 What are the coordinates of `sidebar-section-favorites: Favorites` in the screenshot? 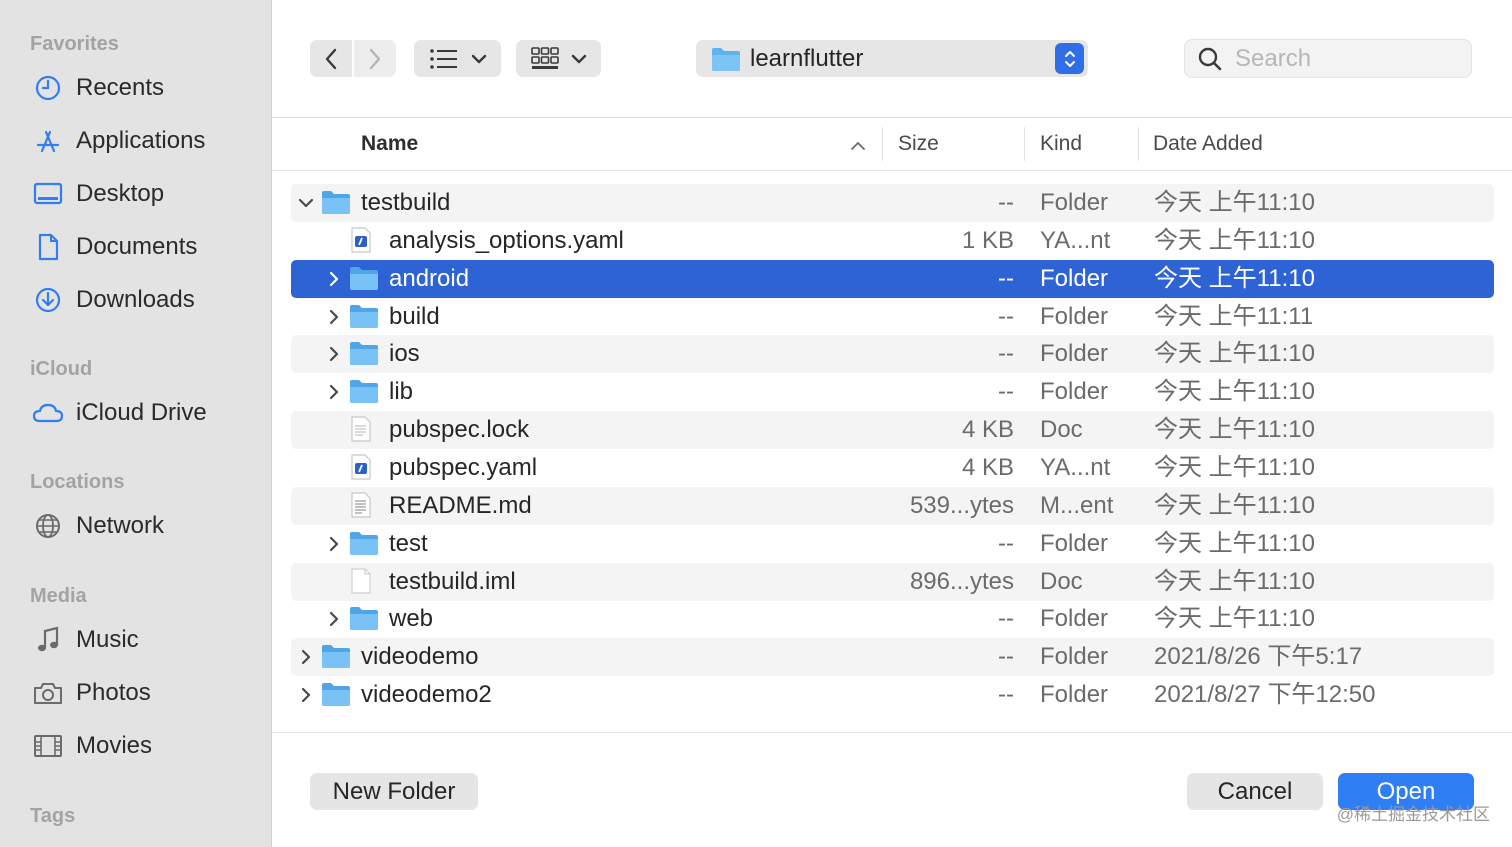 It's located at (74, 44).